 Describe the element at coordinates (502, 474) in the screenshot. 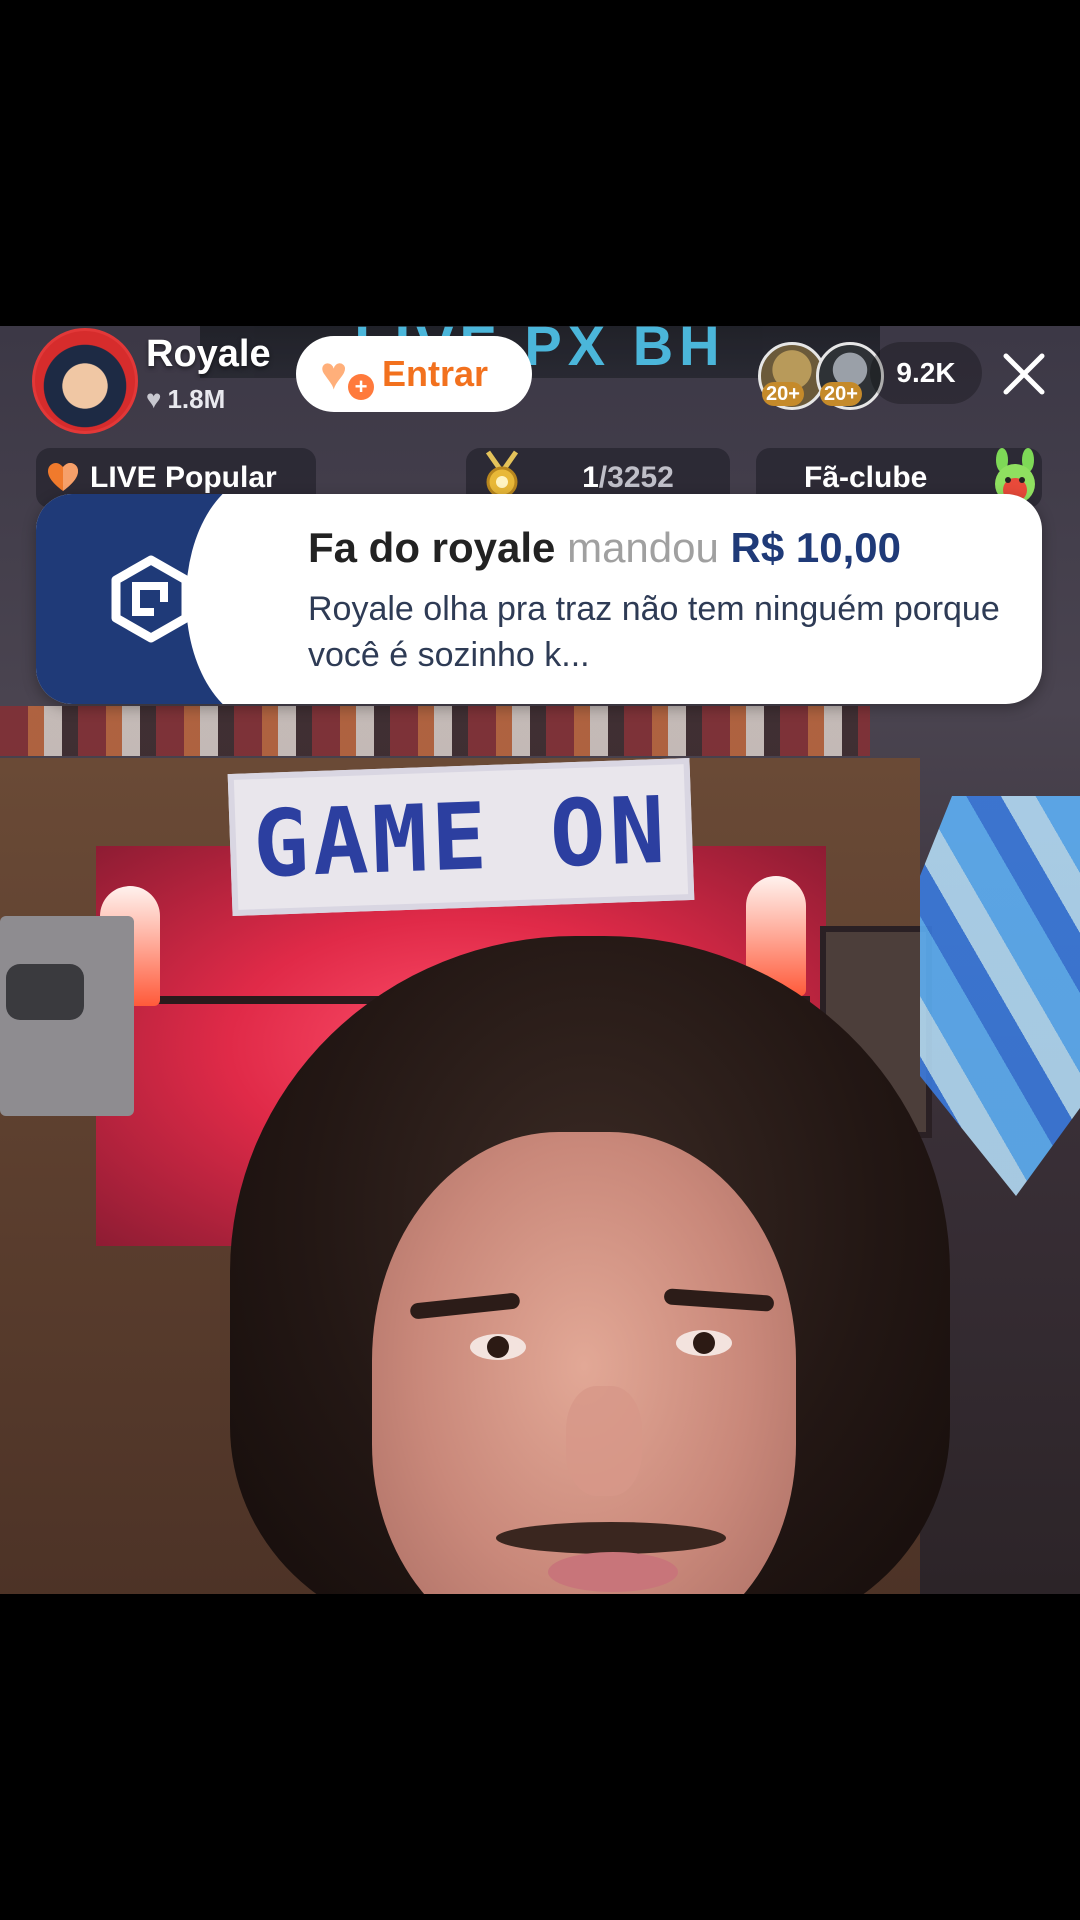

I see `medal-icon` at that location.